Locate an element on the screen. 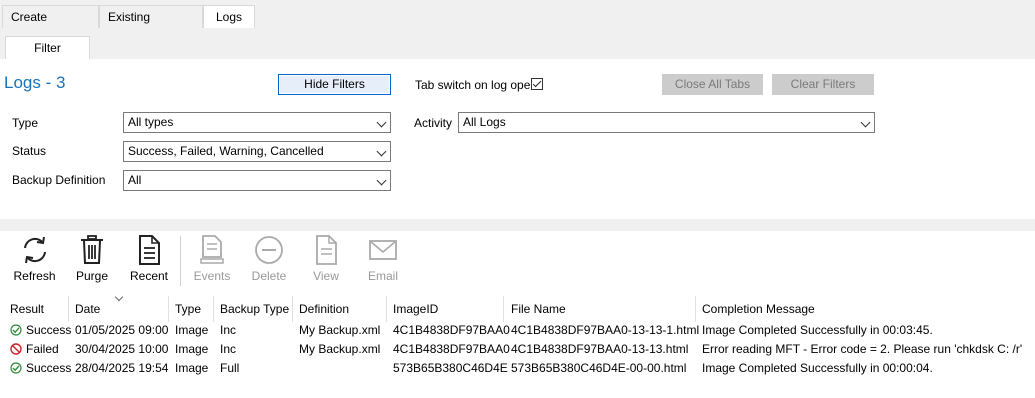 The width and height of the screenshot is (1035, 398). cell-file-name: 573B65B380C46D4E-00-00.html is located at coordinates (599, 368).